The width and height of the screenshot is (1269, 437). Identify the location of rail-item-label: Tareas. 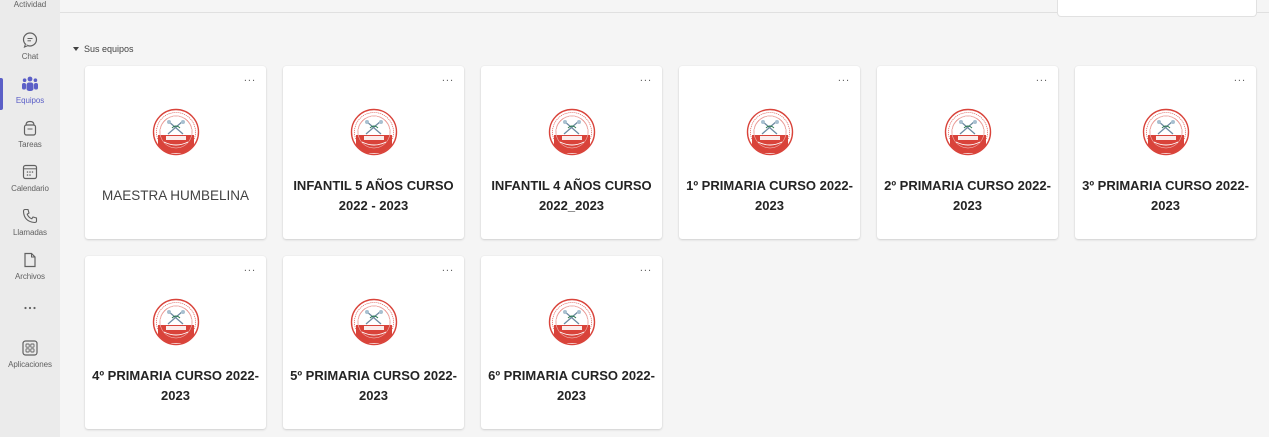
(30, 144).